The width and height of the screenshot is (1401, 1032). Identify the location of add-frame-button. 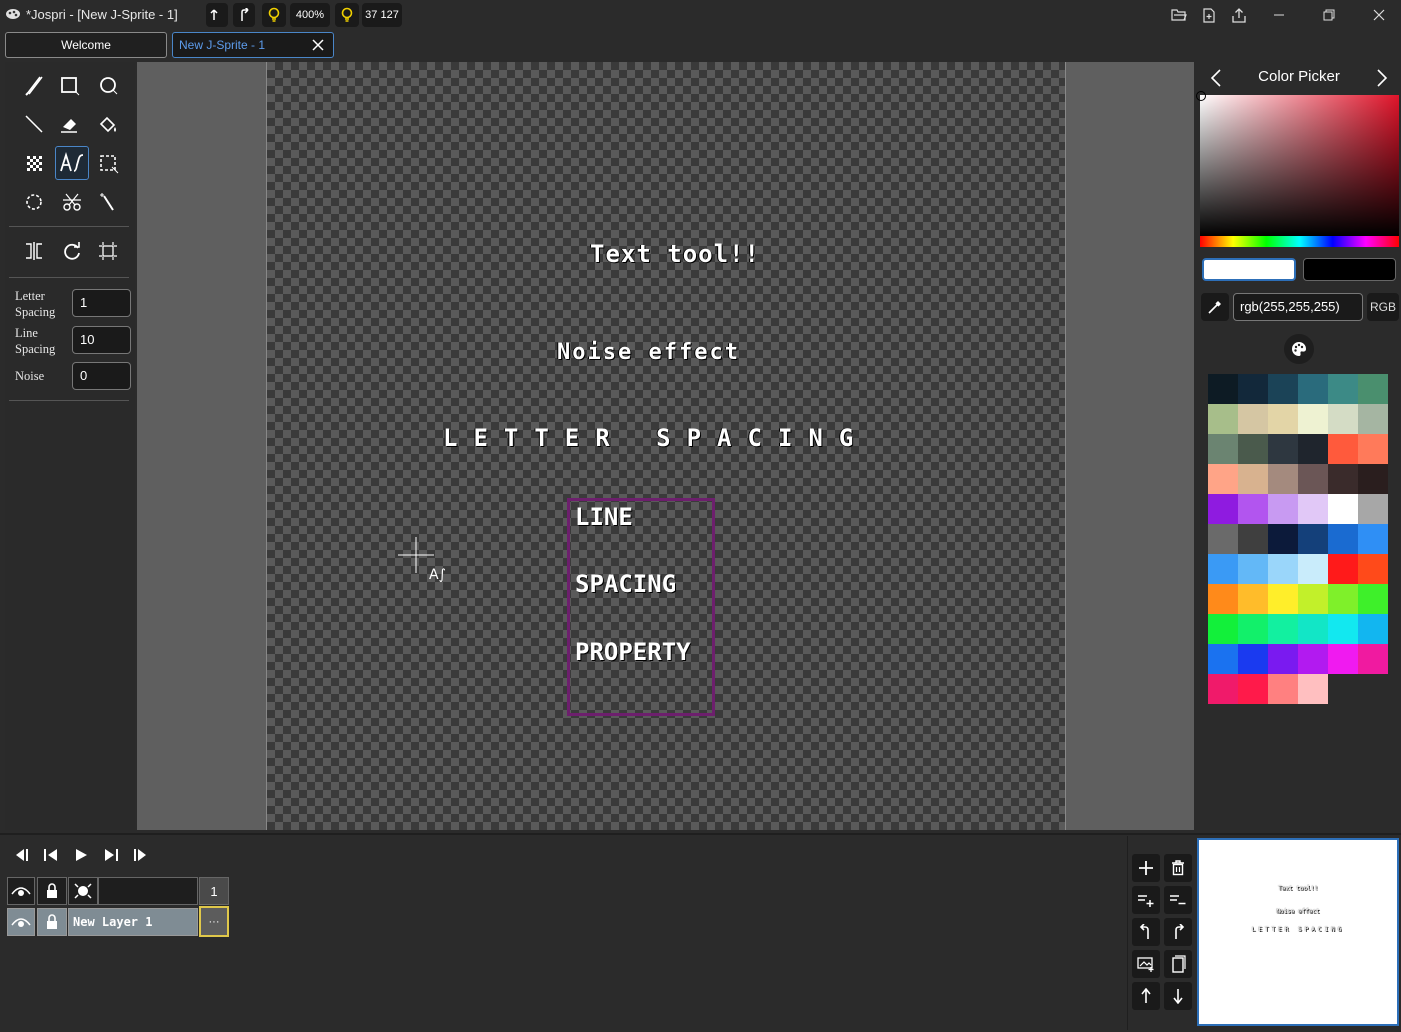
(1146, 900).